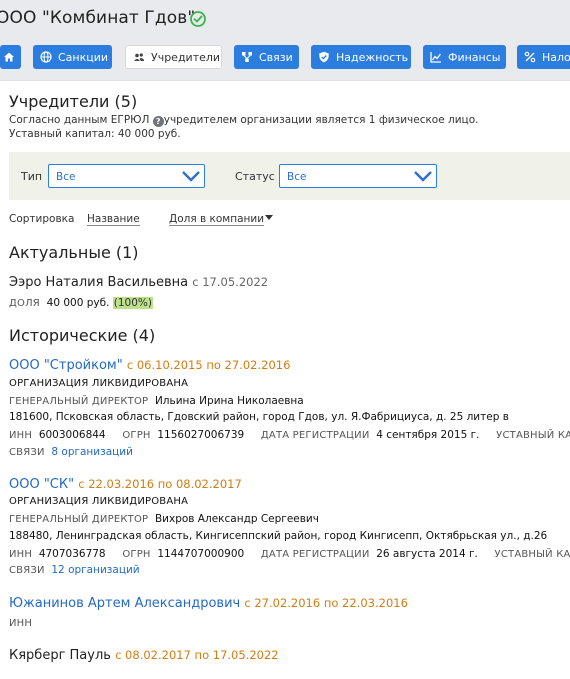  What do you see at coordinates (79, 120) in the screenshot?
I see `egrul-prefix: Согласно данным ЕГРЮЛ` at bounding box center [79, 120].